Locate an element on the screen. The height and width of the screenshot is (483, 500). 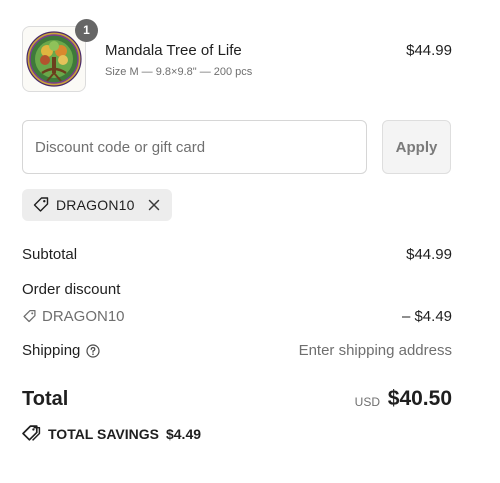
quantity-badge: 1 is located at coordinates (86, 30).